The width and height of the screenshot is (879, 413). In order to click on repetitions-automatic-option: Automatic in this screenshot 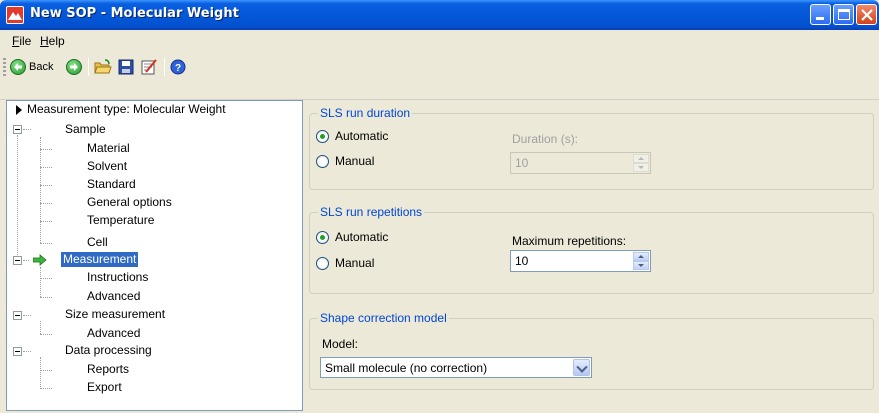, I will do `click(352, 237)`.